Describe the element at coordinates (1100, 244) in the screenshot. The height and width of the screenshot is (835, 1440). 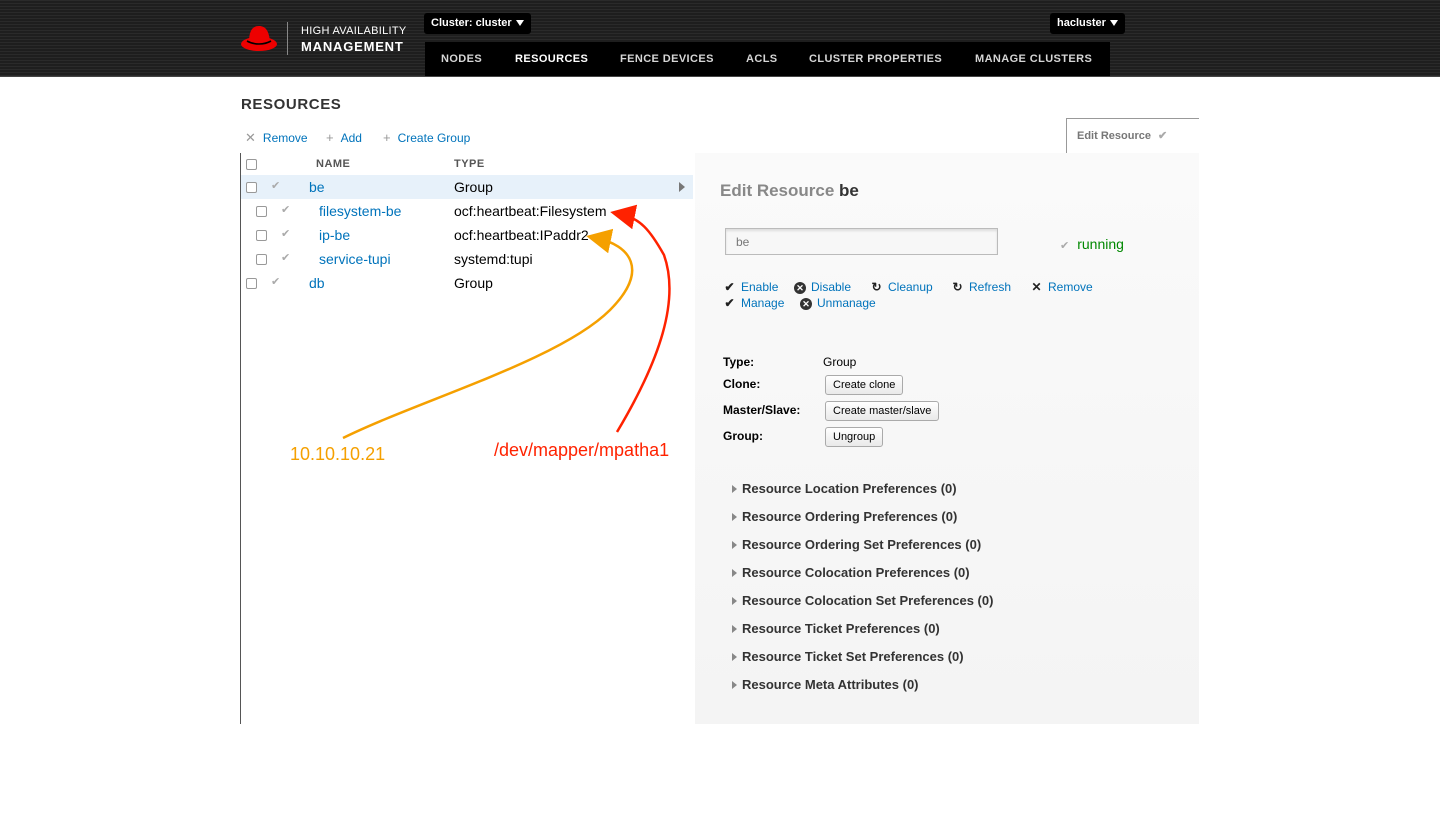
I see `status-text: running` at that location.